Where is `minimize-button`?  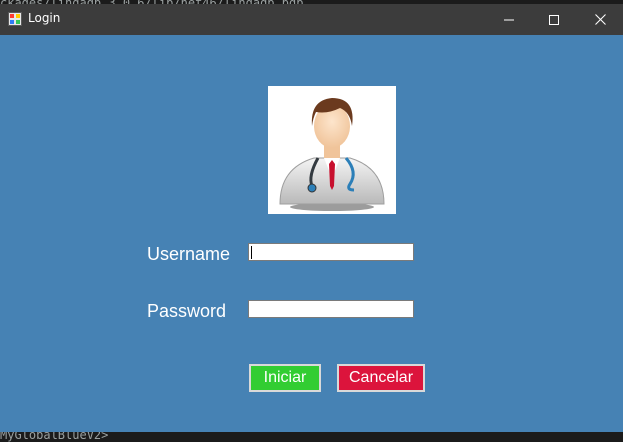 minimize-button is located at coordinates (509, 19).